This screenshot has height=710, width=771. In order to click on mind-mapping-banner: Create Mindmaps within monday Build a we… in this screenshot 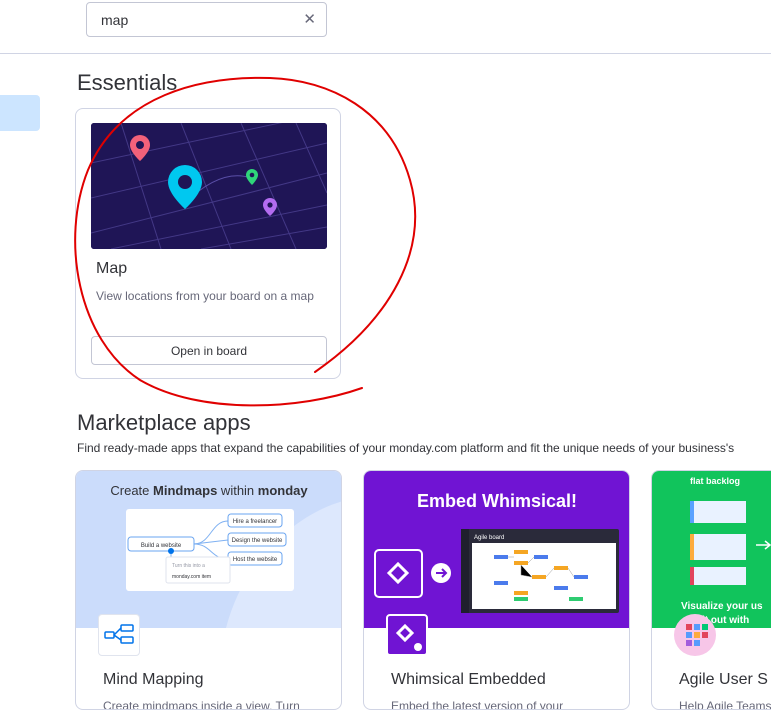, I will do `click(208, 549)`.